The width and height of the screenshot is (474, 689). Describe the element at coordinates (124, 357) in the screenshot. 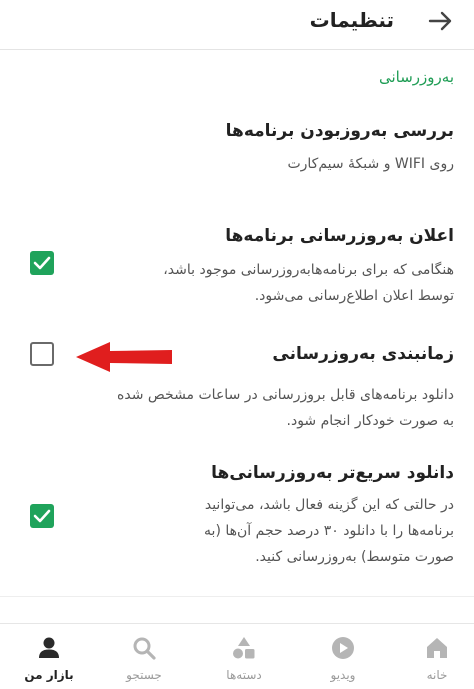

I see `red-arrow-annotation` at that location.